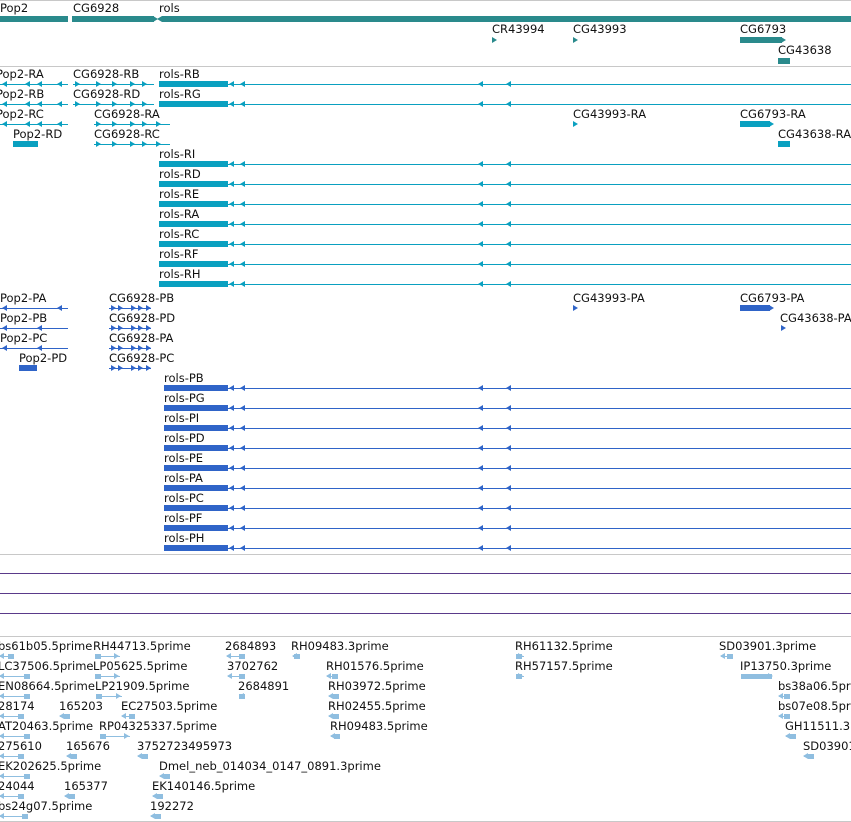 The image size is (851, 822). What do you see at coordinates (140, 666) in the screenshot?
I see `feature-label: LP05625.5prime` at bounding box center [140, 666].